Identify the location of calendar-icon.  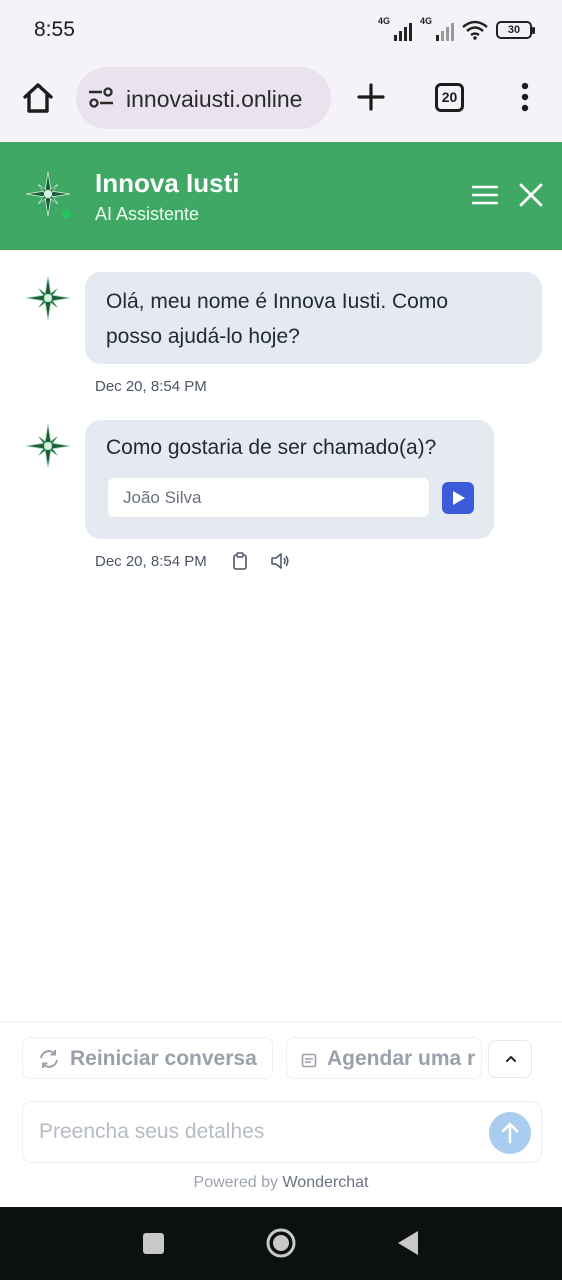
(309, 1060).